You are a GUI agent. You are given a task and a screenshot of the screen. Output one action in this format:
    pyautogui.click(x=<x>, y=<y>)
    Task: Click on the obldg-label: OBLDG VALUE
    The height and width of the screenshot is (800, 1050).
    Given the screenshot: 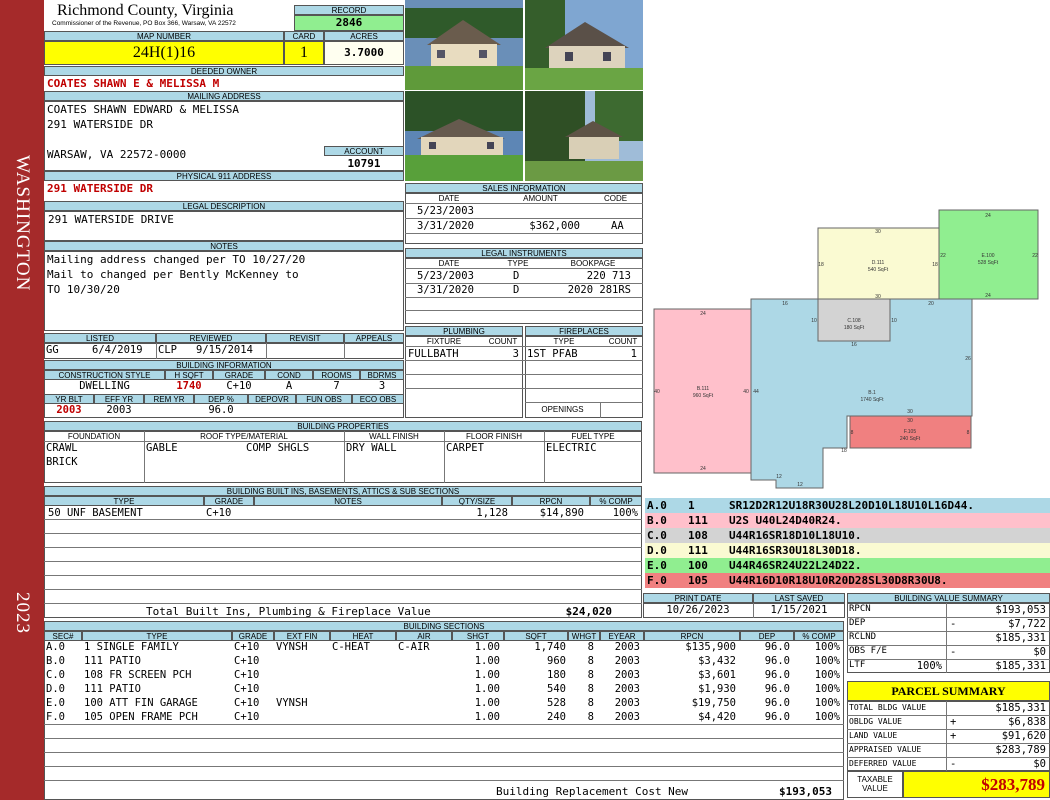 What is the action you would take?
    pyautogui.click(x=875, y=721)
    